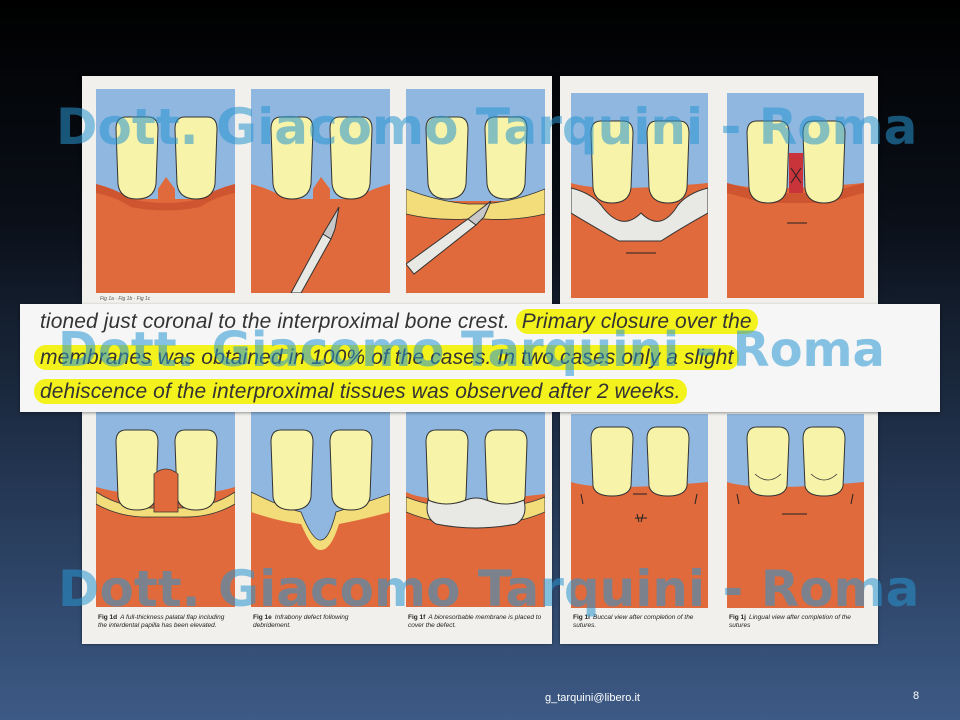  Describe the element at coordinates (475, 509) in the screenshot. I see `illustration-fig-1f` at that location.